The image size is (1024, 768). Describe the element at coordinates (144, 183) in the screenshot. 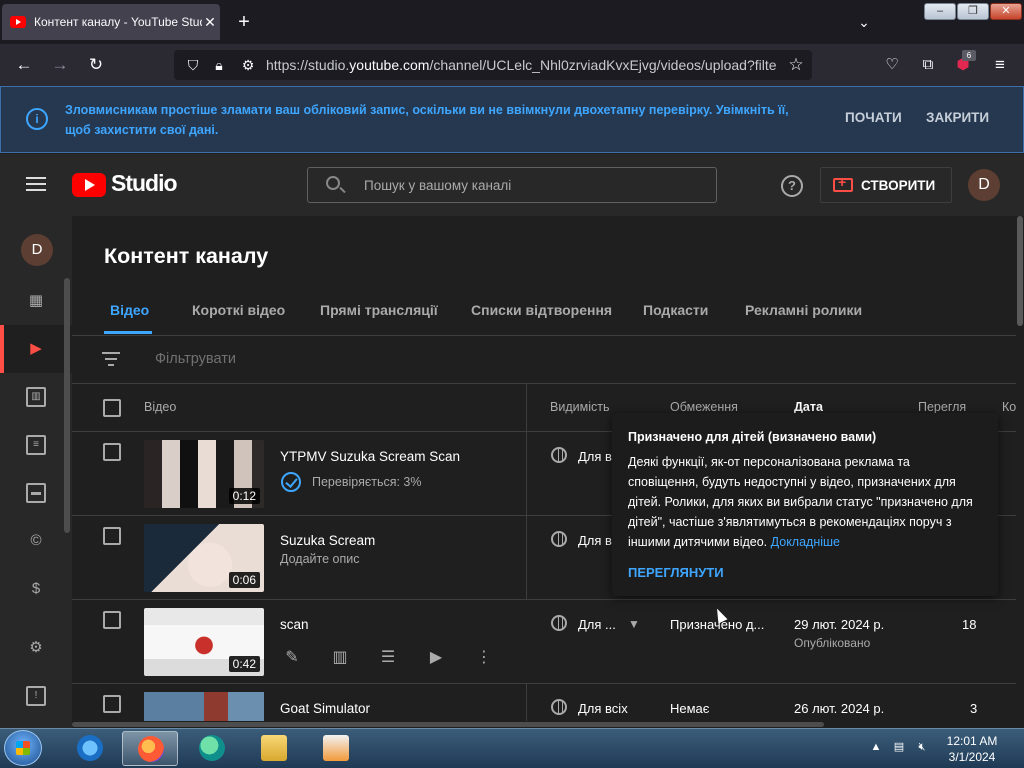

I see `studio-logo-text: Studio` at that location.